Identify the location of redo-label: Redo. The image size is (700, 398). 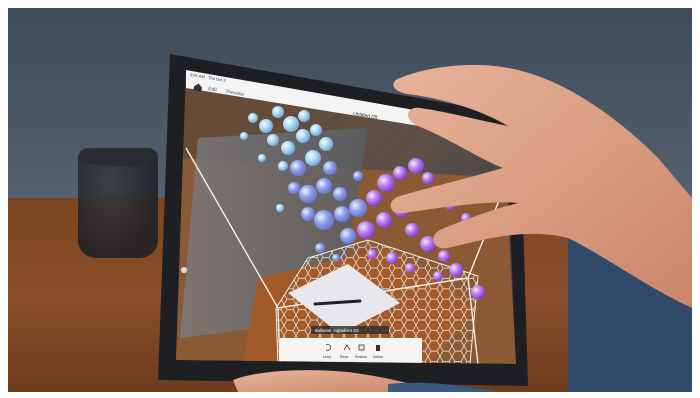
(344, 357).